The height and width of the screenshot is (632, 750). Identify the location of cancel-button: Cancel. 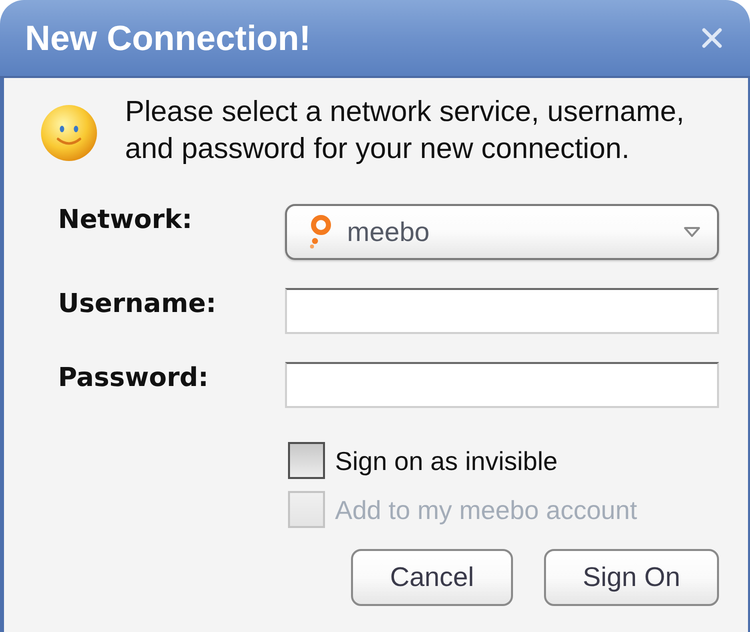
(432, 577).